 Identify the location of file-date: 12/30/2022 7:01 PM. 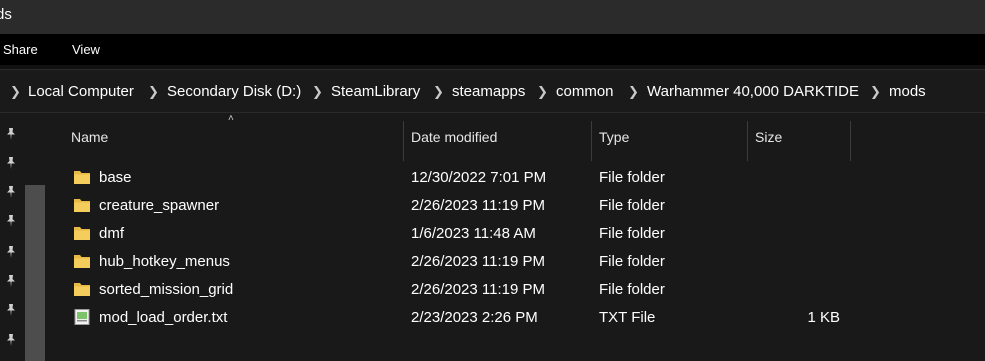
(479, 177).